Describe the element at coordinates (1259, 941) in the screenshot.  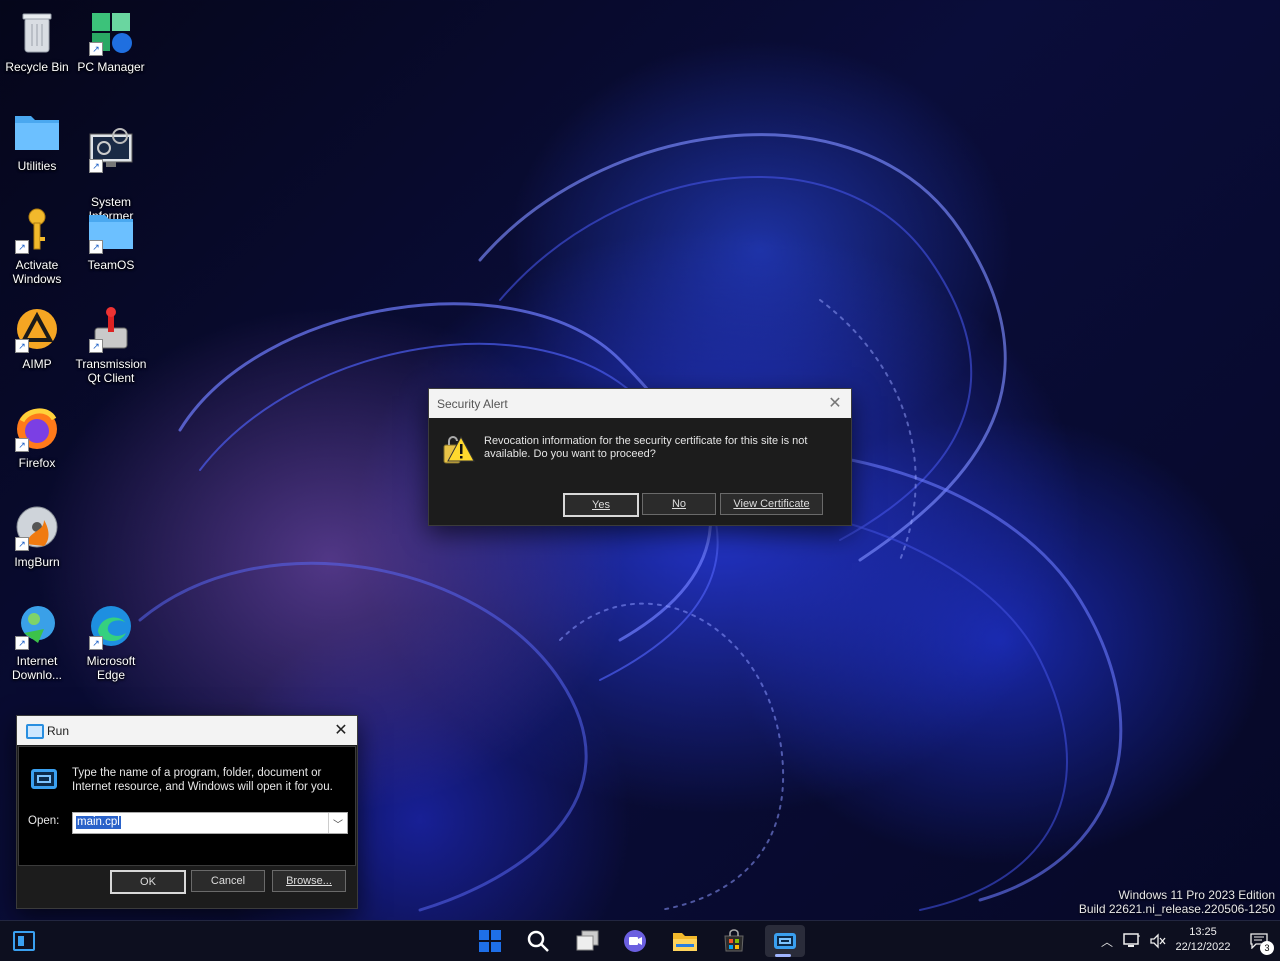
I see `notification-center-button: 3` at that location.